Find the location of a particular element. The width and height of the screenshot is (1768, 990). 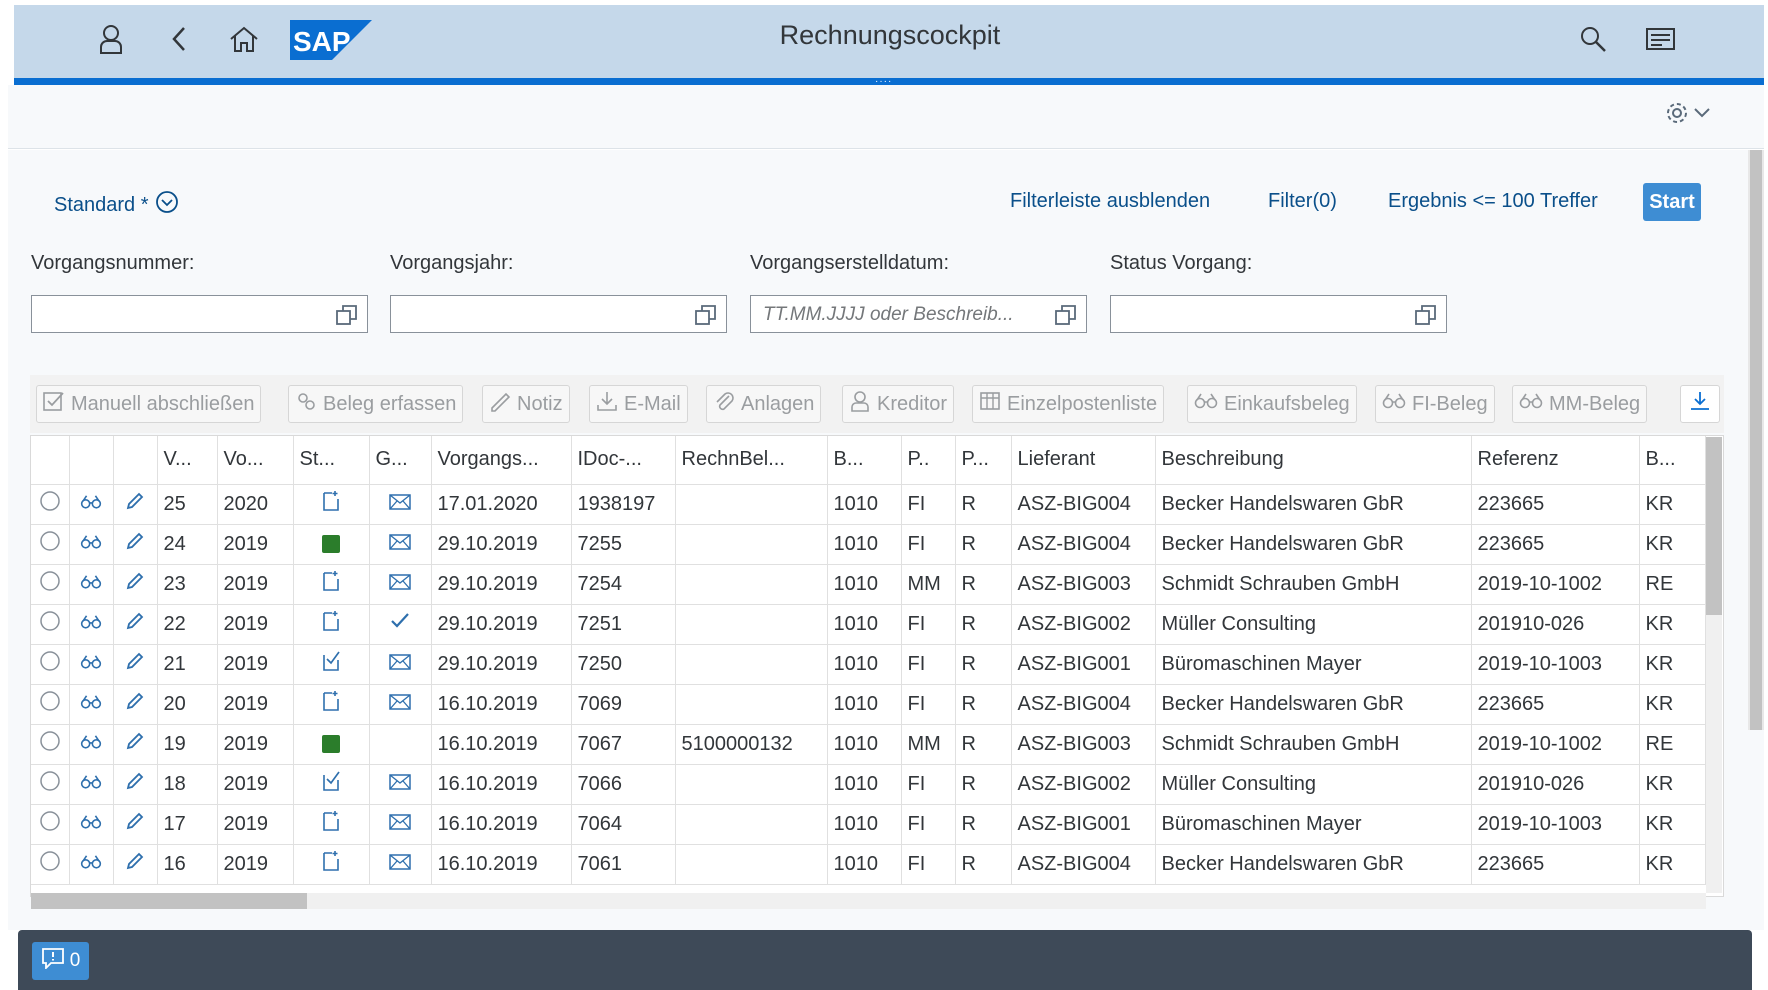

mm-beleg-button: MM-Beleg is located at coordinates (1580, 404).